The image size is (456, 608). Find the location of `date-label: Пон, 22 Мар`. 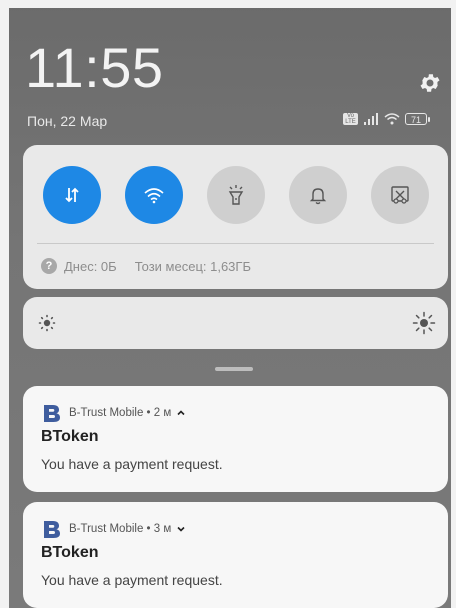

date-label: Пон, 22 Мар is located at coordinates (67, 121).